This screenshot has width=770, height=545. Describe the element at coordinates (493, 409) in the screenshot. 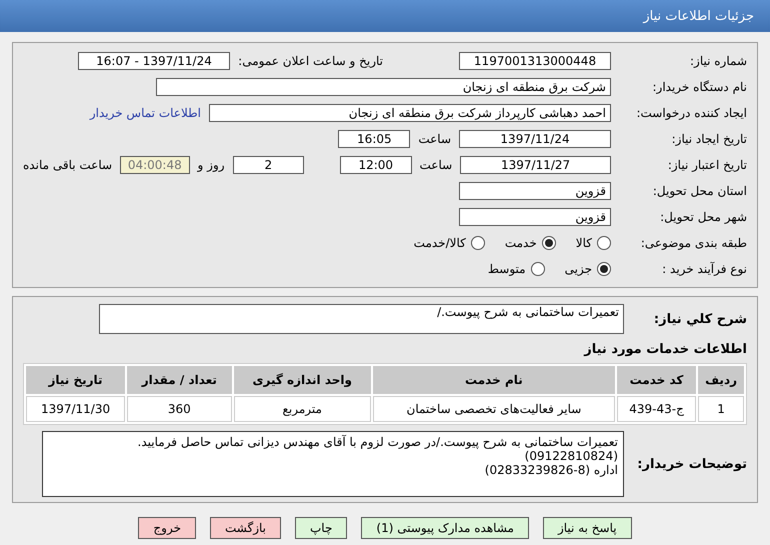

I see `table-cell: سایر فعالیت‌های تخصصی ساختمان` at that location.